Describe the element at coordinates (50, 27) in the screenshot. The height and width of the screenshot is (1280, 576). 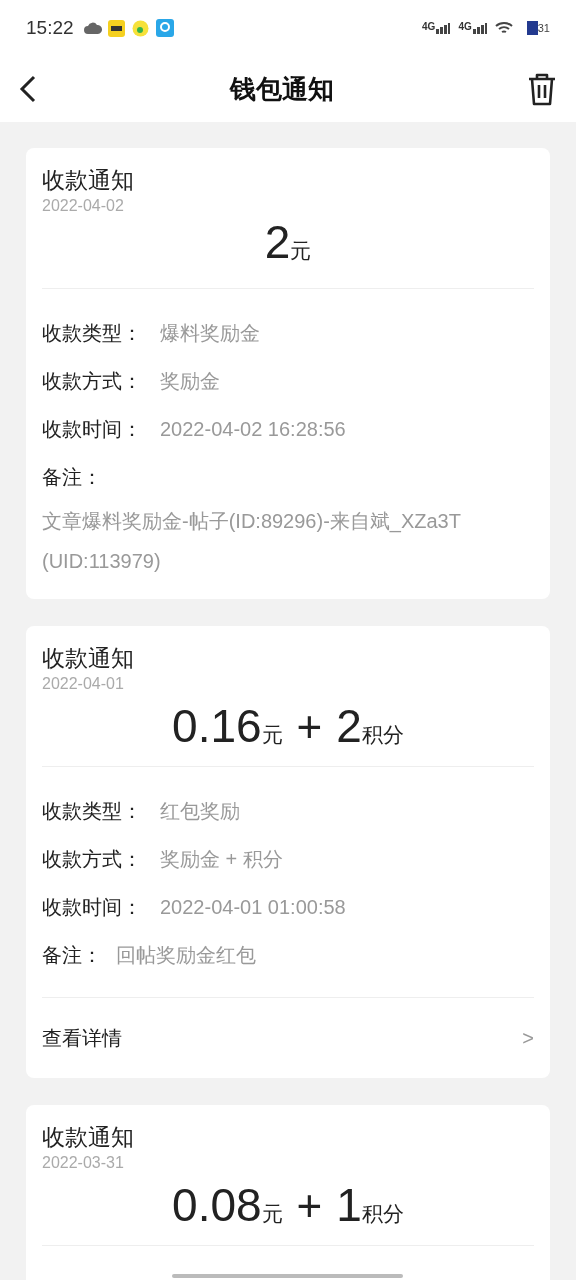
I see `status-time: 15:22` at that location.